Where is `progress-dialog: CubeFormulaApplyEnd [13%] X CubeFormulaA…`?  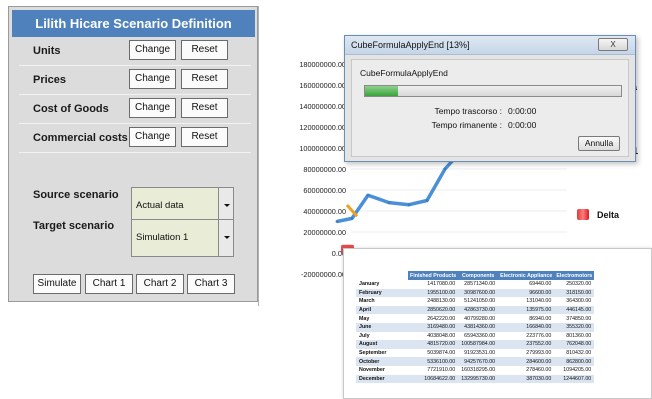
progress-dialog: CubeFormulaApplyEnd [13%] X CubeFormulaA… is located at coordinates (490, 98).